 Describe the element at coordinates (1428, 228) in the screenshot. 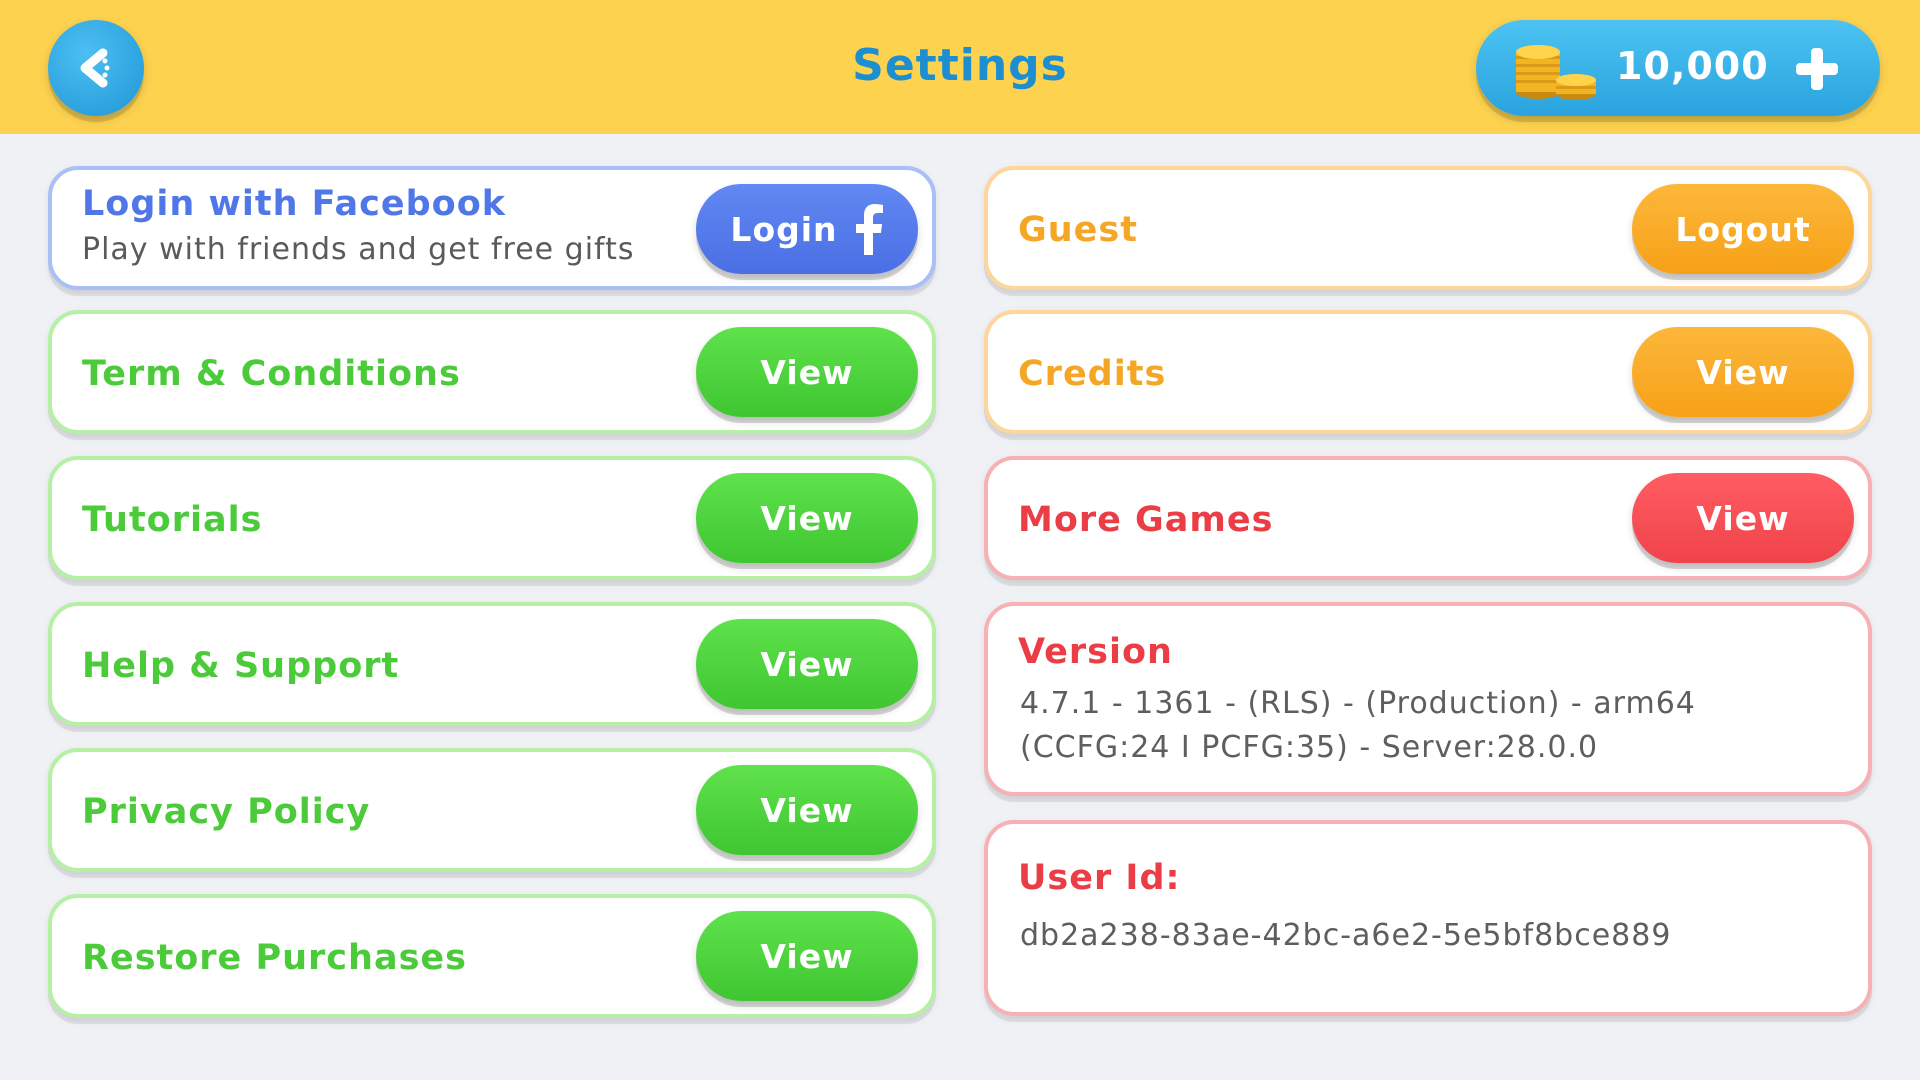

I see `account-card: Guest Logout` at that location.